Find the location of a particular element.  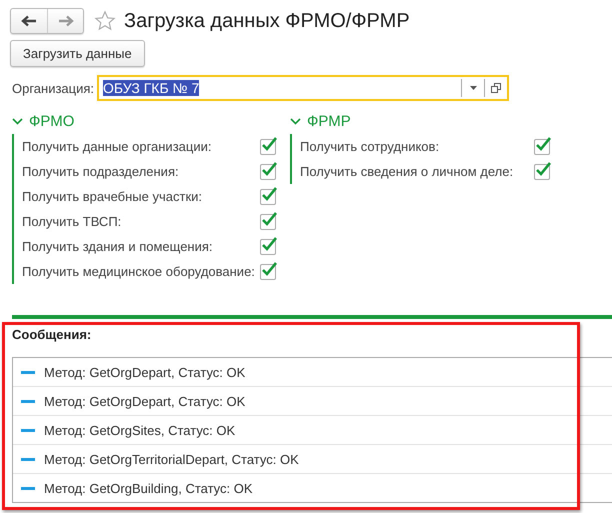

field-label: Организация: is located at coordinates (53, 88).